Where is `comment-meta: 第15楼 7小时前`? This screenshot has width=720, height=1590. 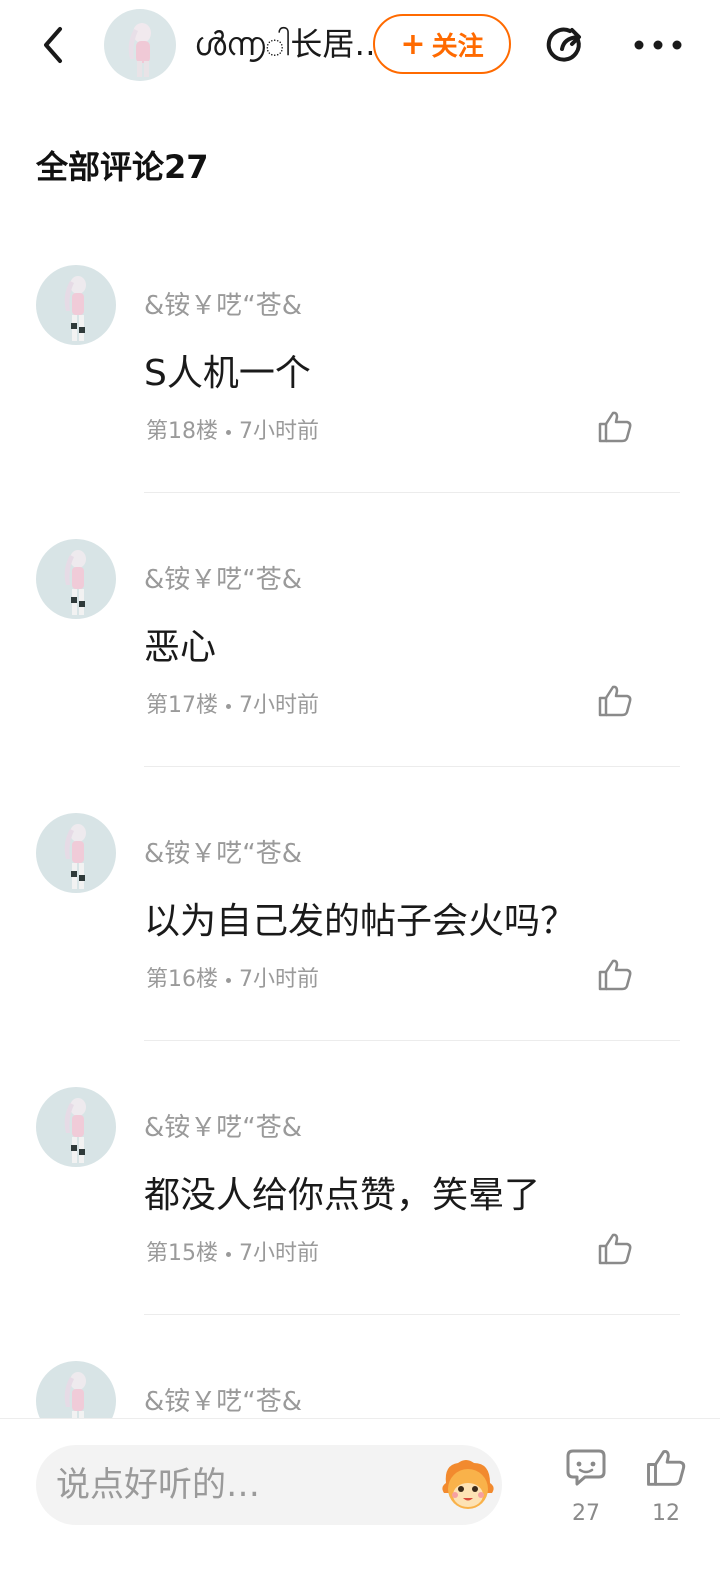
comment-meta: 第15楼 7小时前 is located at coordinates (232, 1254).